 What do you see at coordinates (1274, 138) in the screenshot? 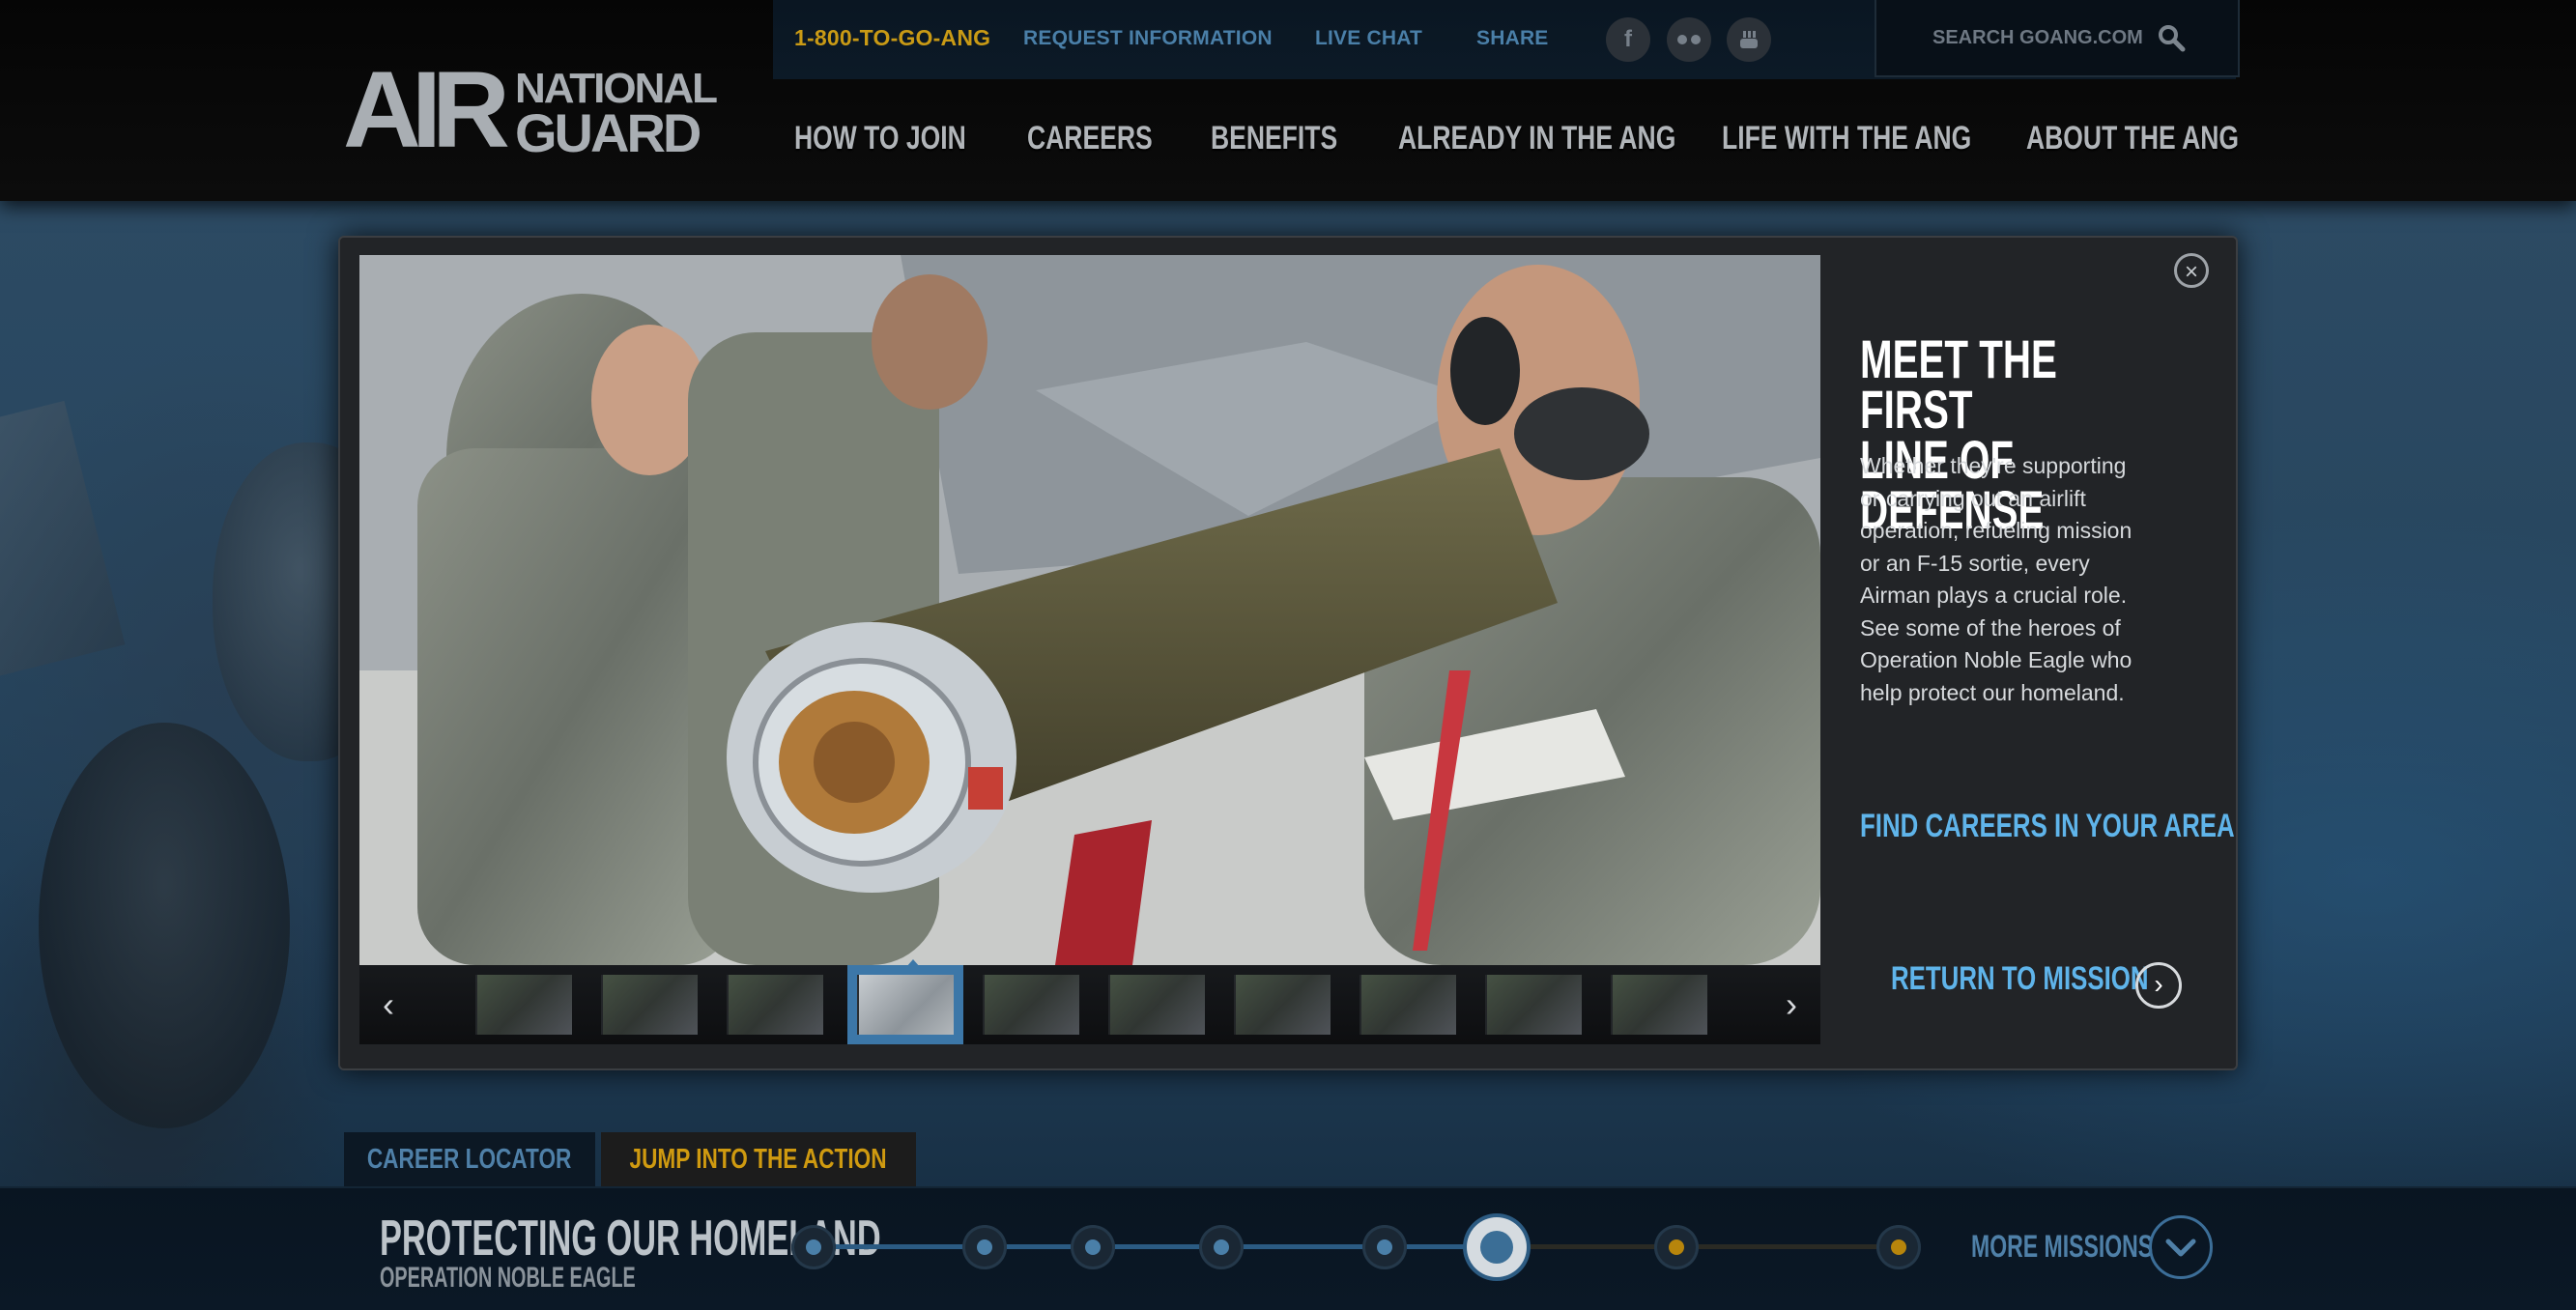
I see `nav-benefits: BENEFITS` at bounding box center [1274, 138].